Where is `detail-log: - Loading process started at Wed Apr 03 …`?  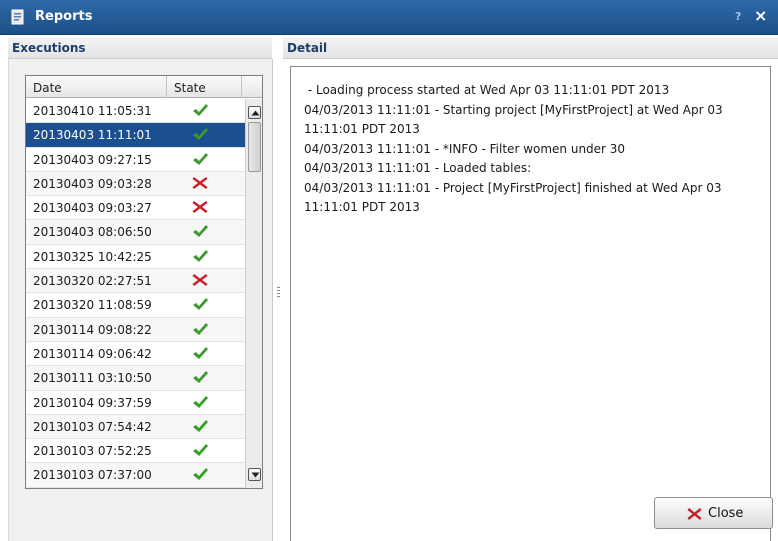 detail-log: - Loading process started at Wed Apr 03 … is located at coordinates (534, 149).